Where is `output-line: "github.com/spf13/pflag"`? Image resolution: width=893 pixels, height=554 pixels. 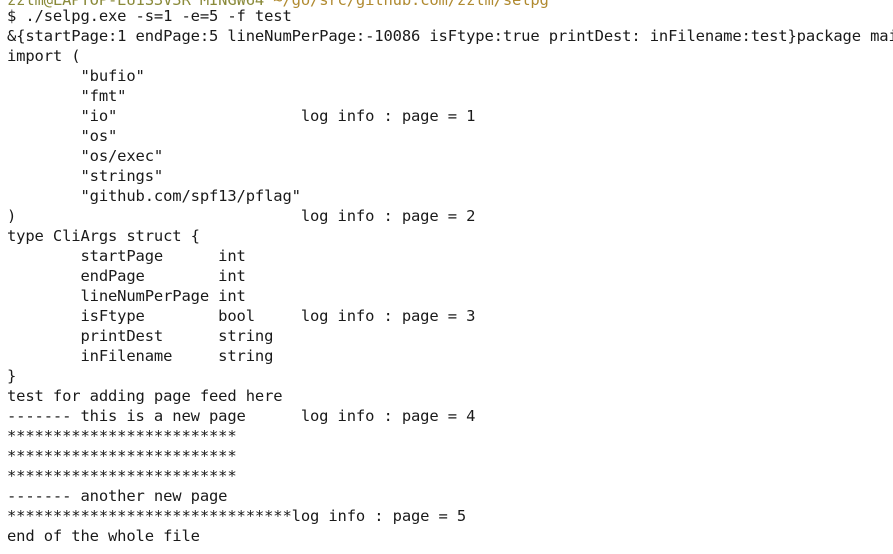 output-line: "github.com/spf13/pflag" is located at coordinates (154, 196).